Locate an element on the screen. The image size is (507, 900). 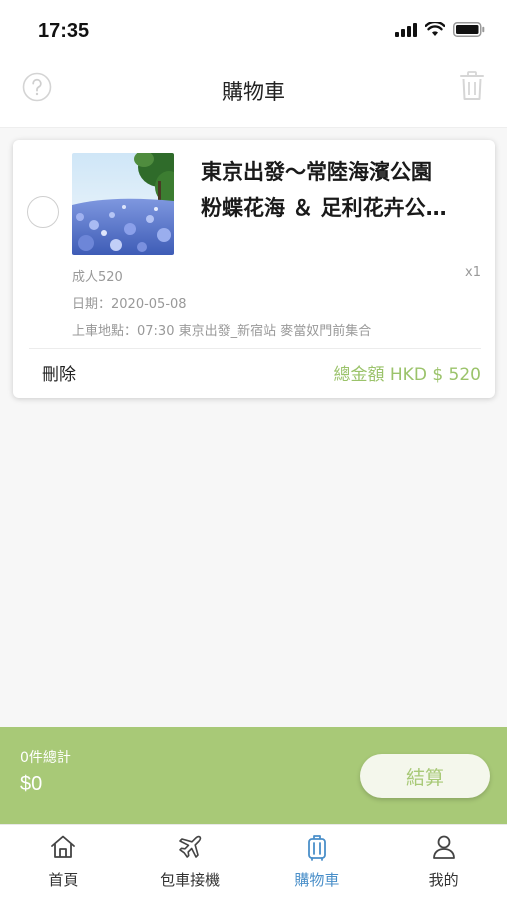
tab-profile-label: 我的 is located at coordinates (443, 880).